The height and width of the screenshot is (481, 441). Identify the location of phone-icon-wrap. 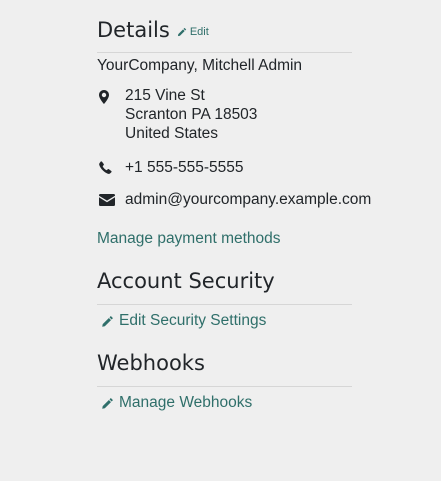
(111, 166).